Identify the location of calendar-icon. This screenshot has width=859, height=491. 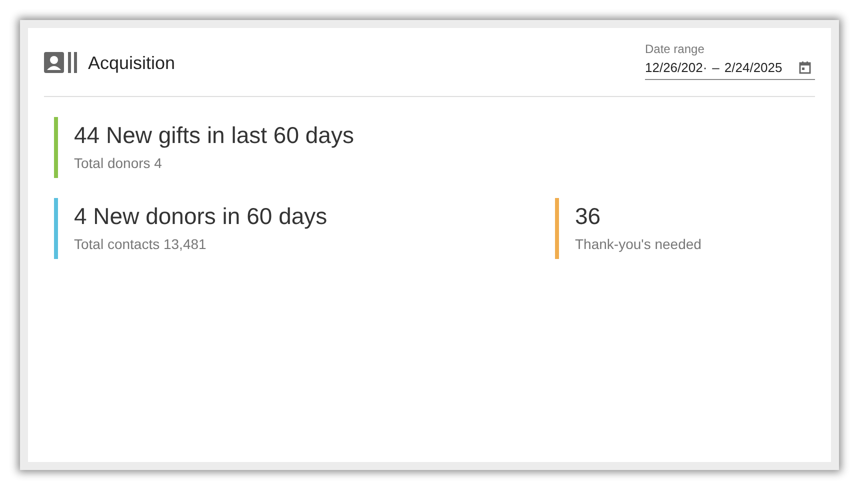
(805, 67).